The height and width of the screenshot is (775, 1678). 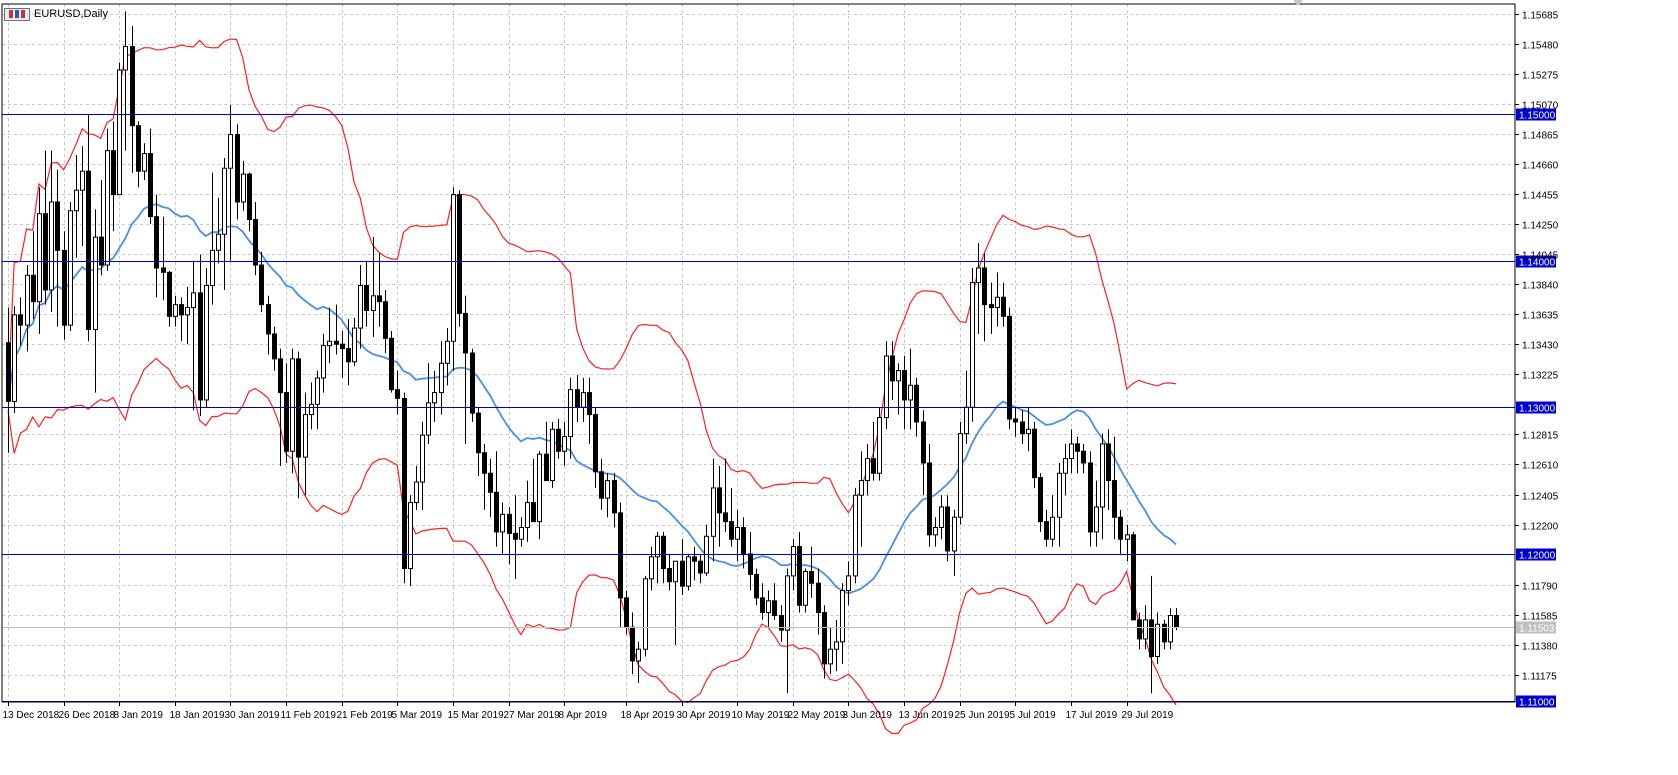 What do you see at coordinates (1540, 46) in the screenshot?
I see `price-tick-label: 1.15480` at bounding box center [1540, 46].